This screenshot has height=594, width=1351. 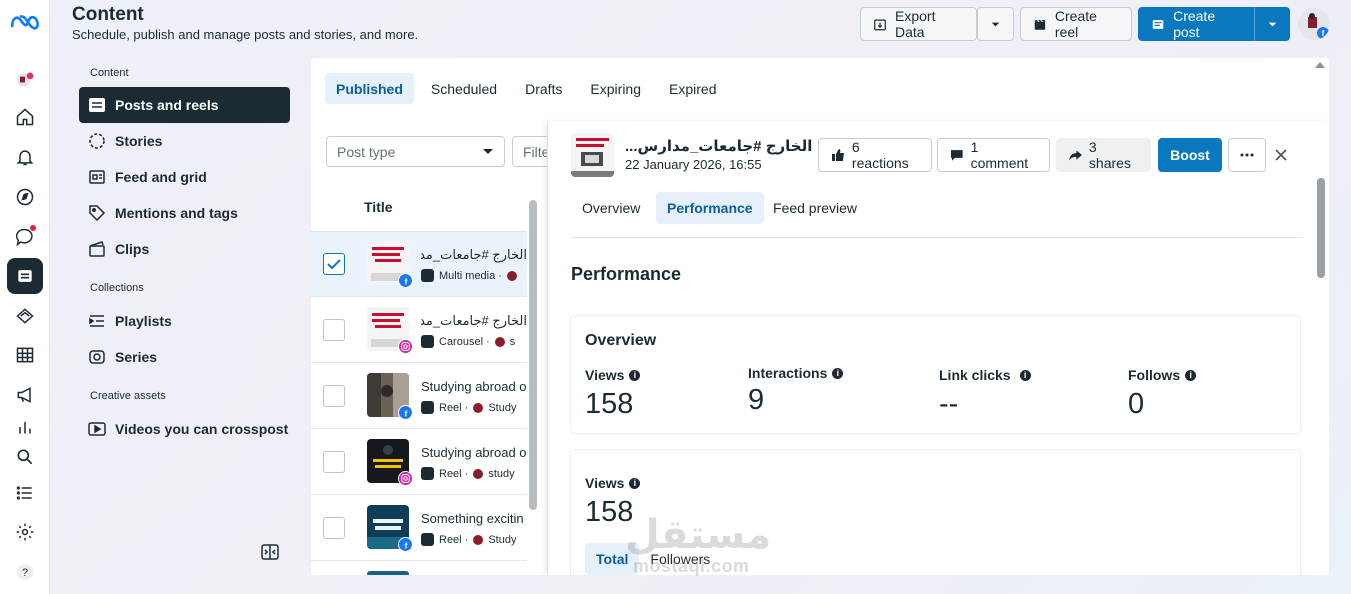 I want to click on help-icon: ?, so click(x=25, y=572).